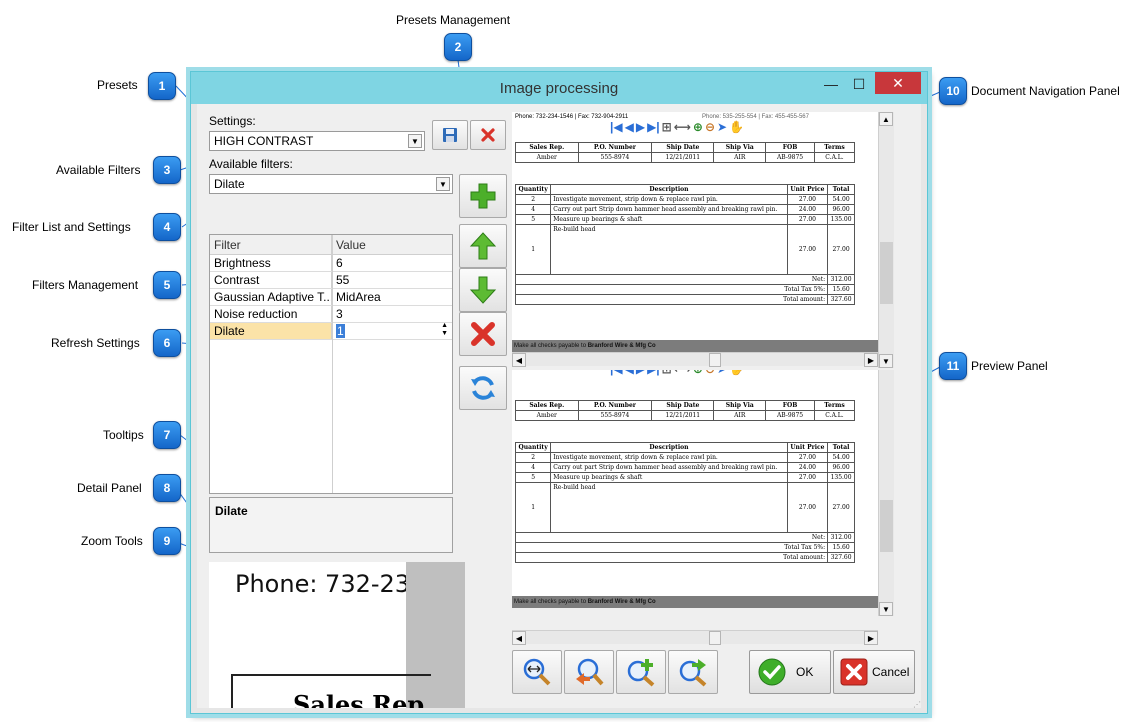  I want to click on nav-vertical-scrollbar: ▲ ▼, so click(886, 240).